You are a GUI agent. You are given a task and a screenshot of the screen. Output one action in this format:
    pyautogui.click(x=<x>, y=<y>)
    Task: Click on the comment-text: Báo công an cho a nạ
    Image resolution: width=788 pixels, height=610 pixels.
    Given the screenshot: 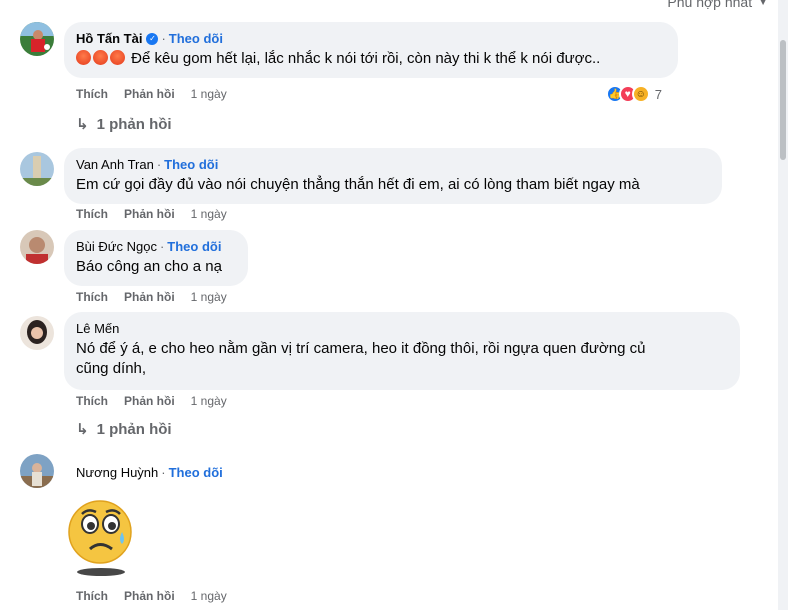 What is the action you would take?
    pyautogui.click(x=149, y=266)
    